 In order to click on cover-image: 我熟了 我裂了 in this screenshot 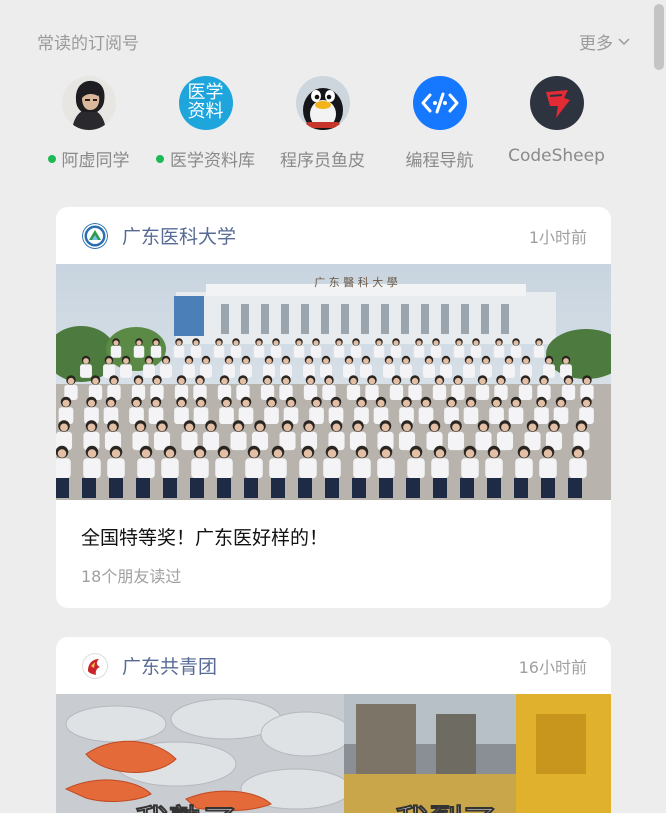, I will do `click(333, 753)`.